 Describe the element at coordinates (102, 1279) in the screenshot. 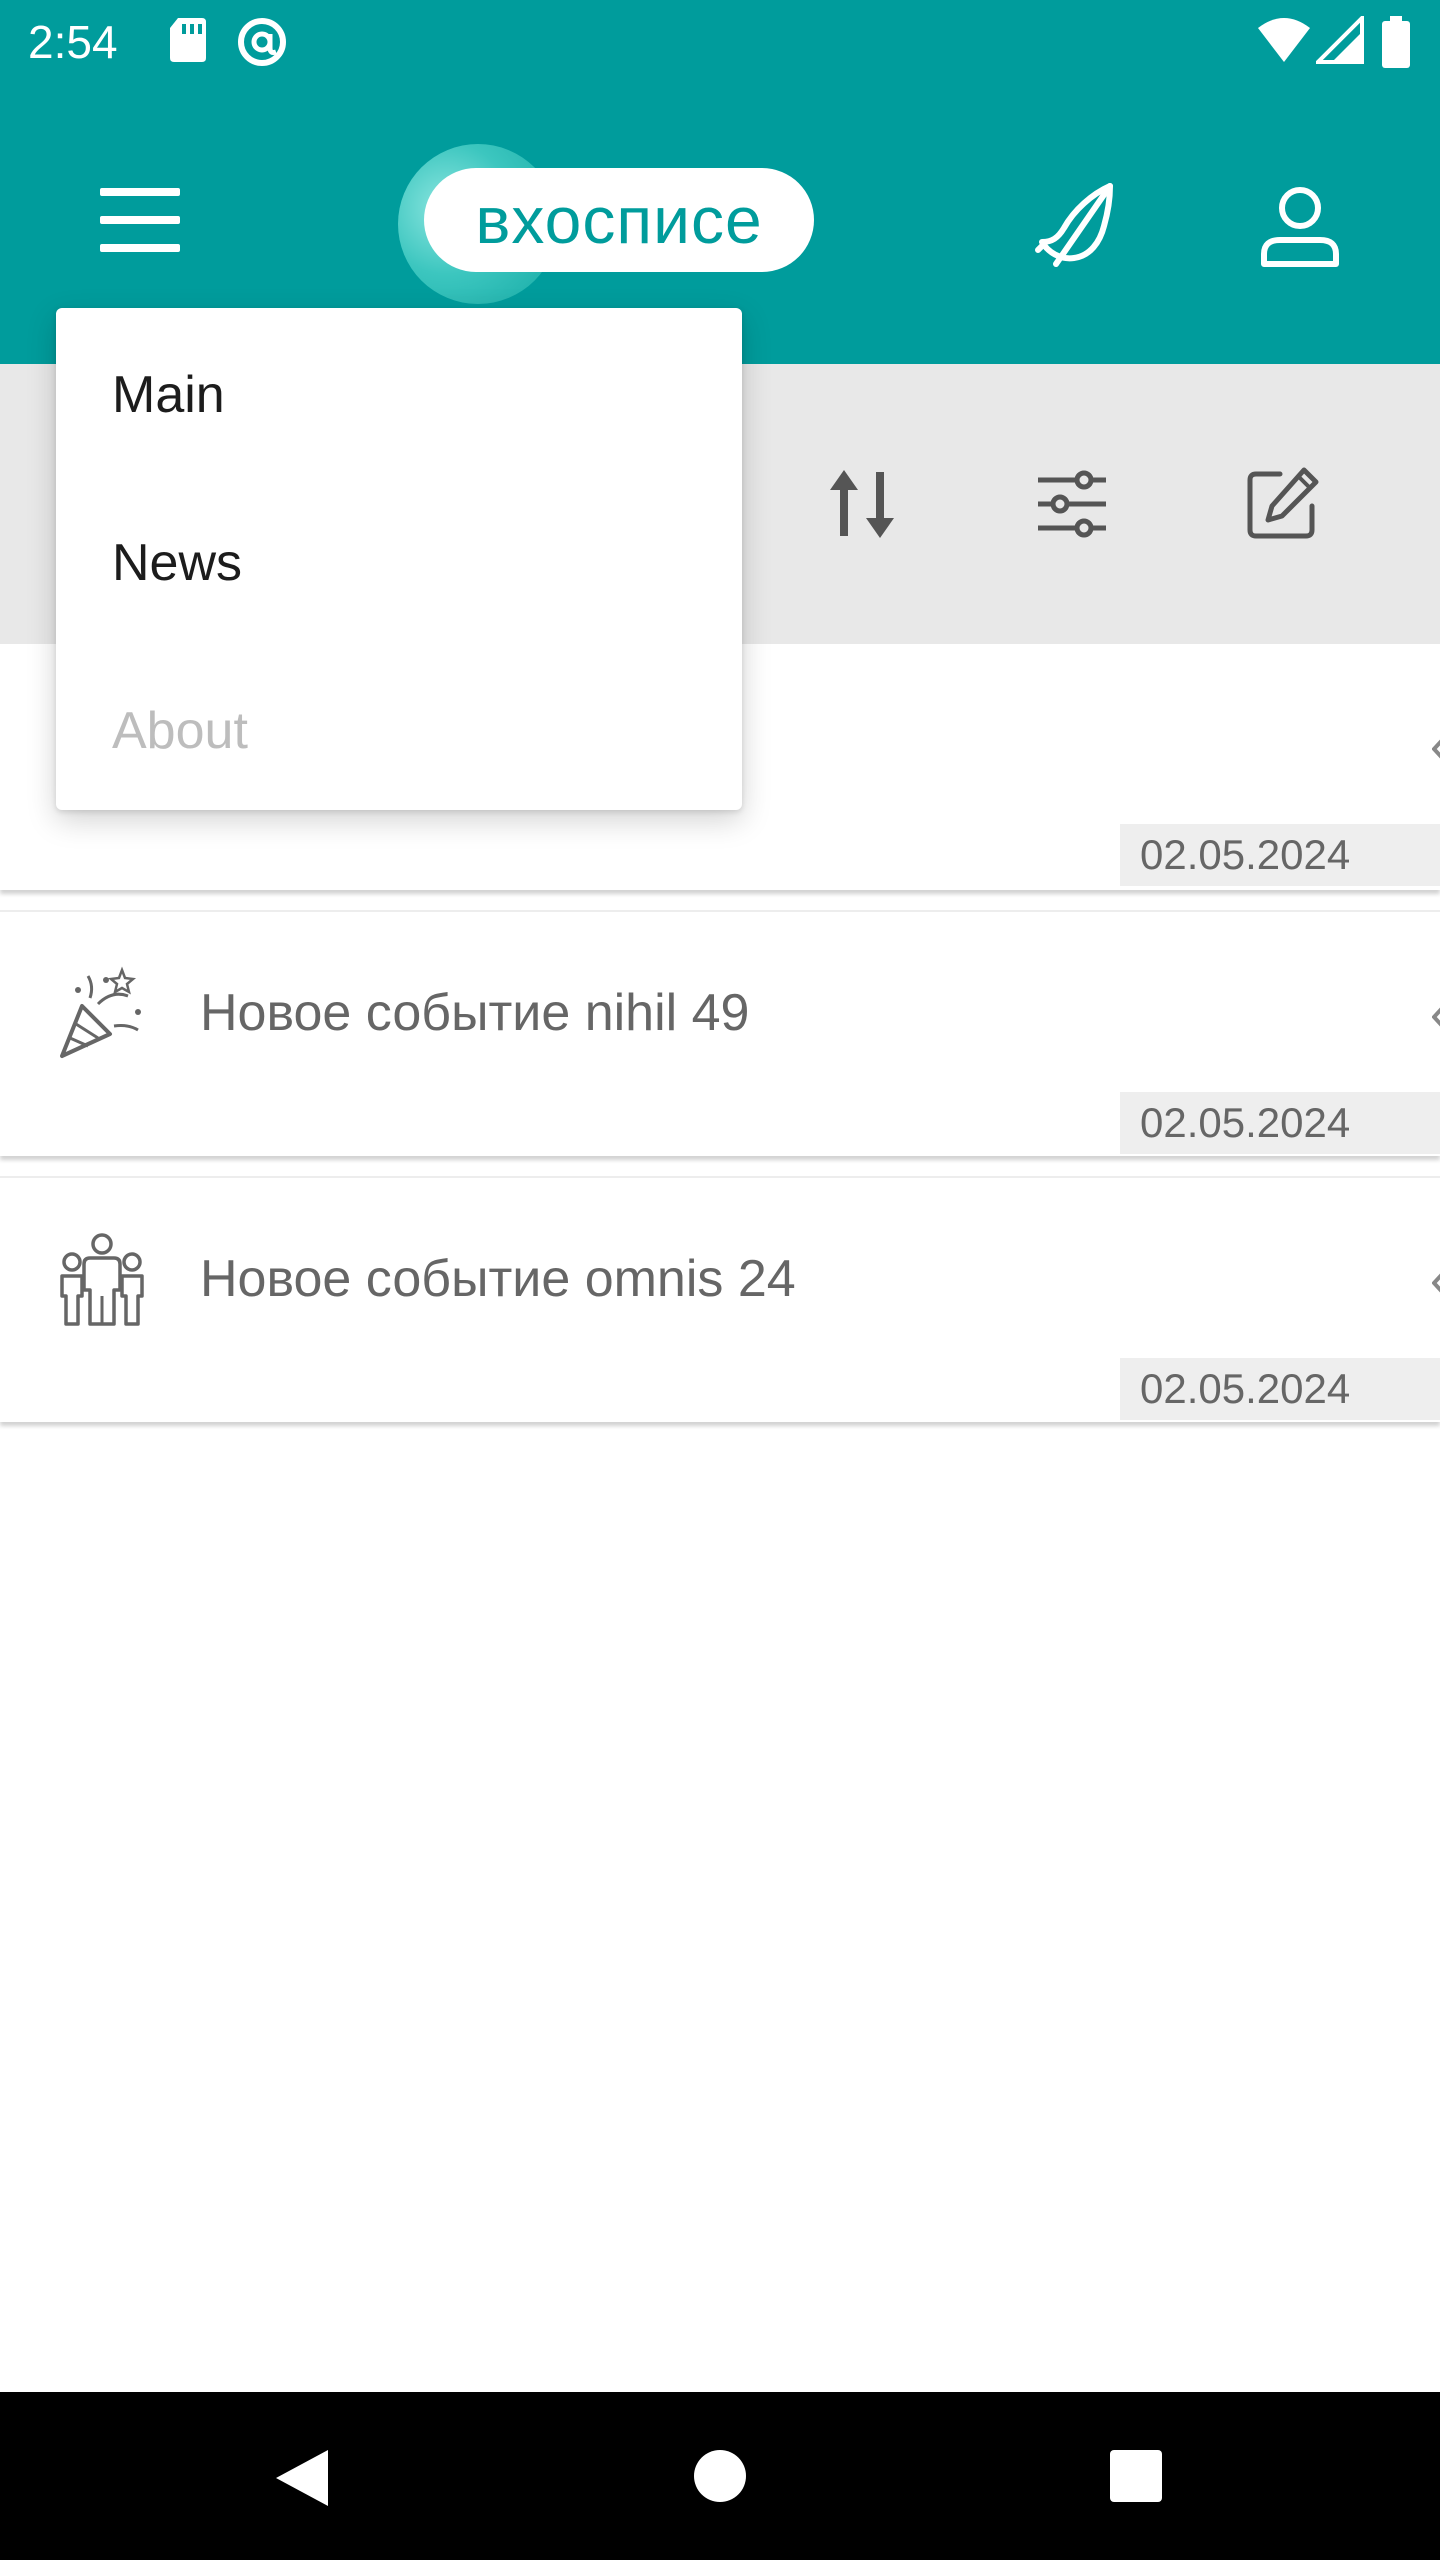

I see `family-icon` at that location.